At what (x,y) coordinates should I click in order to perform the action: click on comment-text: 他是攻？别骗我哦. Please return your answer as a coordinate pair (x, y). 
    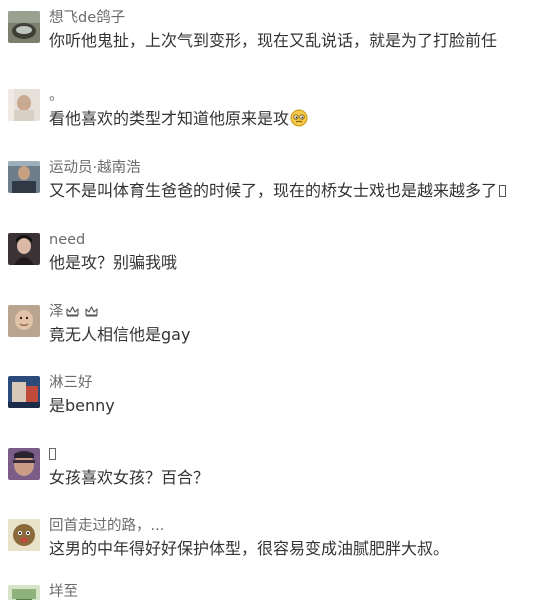
    Looking at the image, I should click on (113, 262).